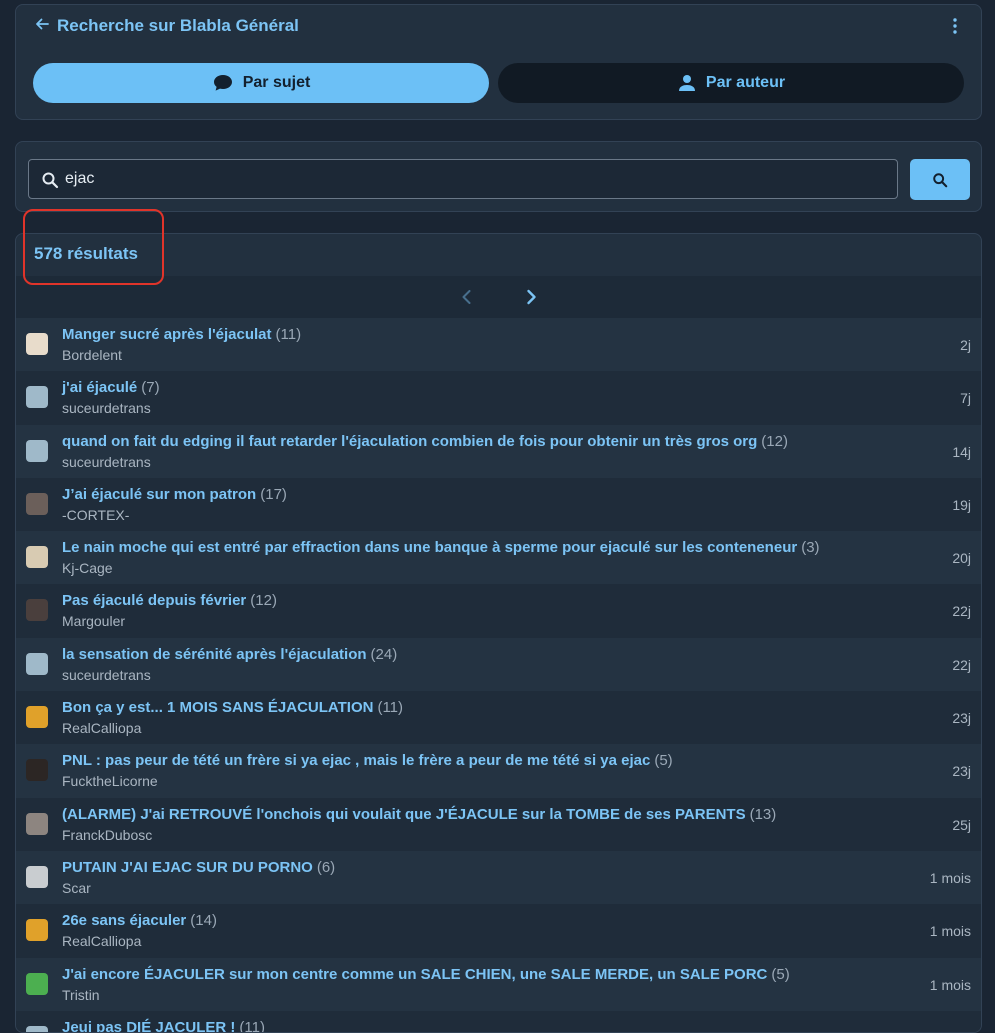  Describe the element at coordinates (326, 867) in the screenshot. I see `topic-reply-count: (6)` at that location.